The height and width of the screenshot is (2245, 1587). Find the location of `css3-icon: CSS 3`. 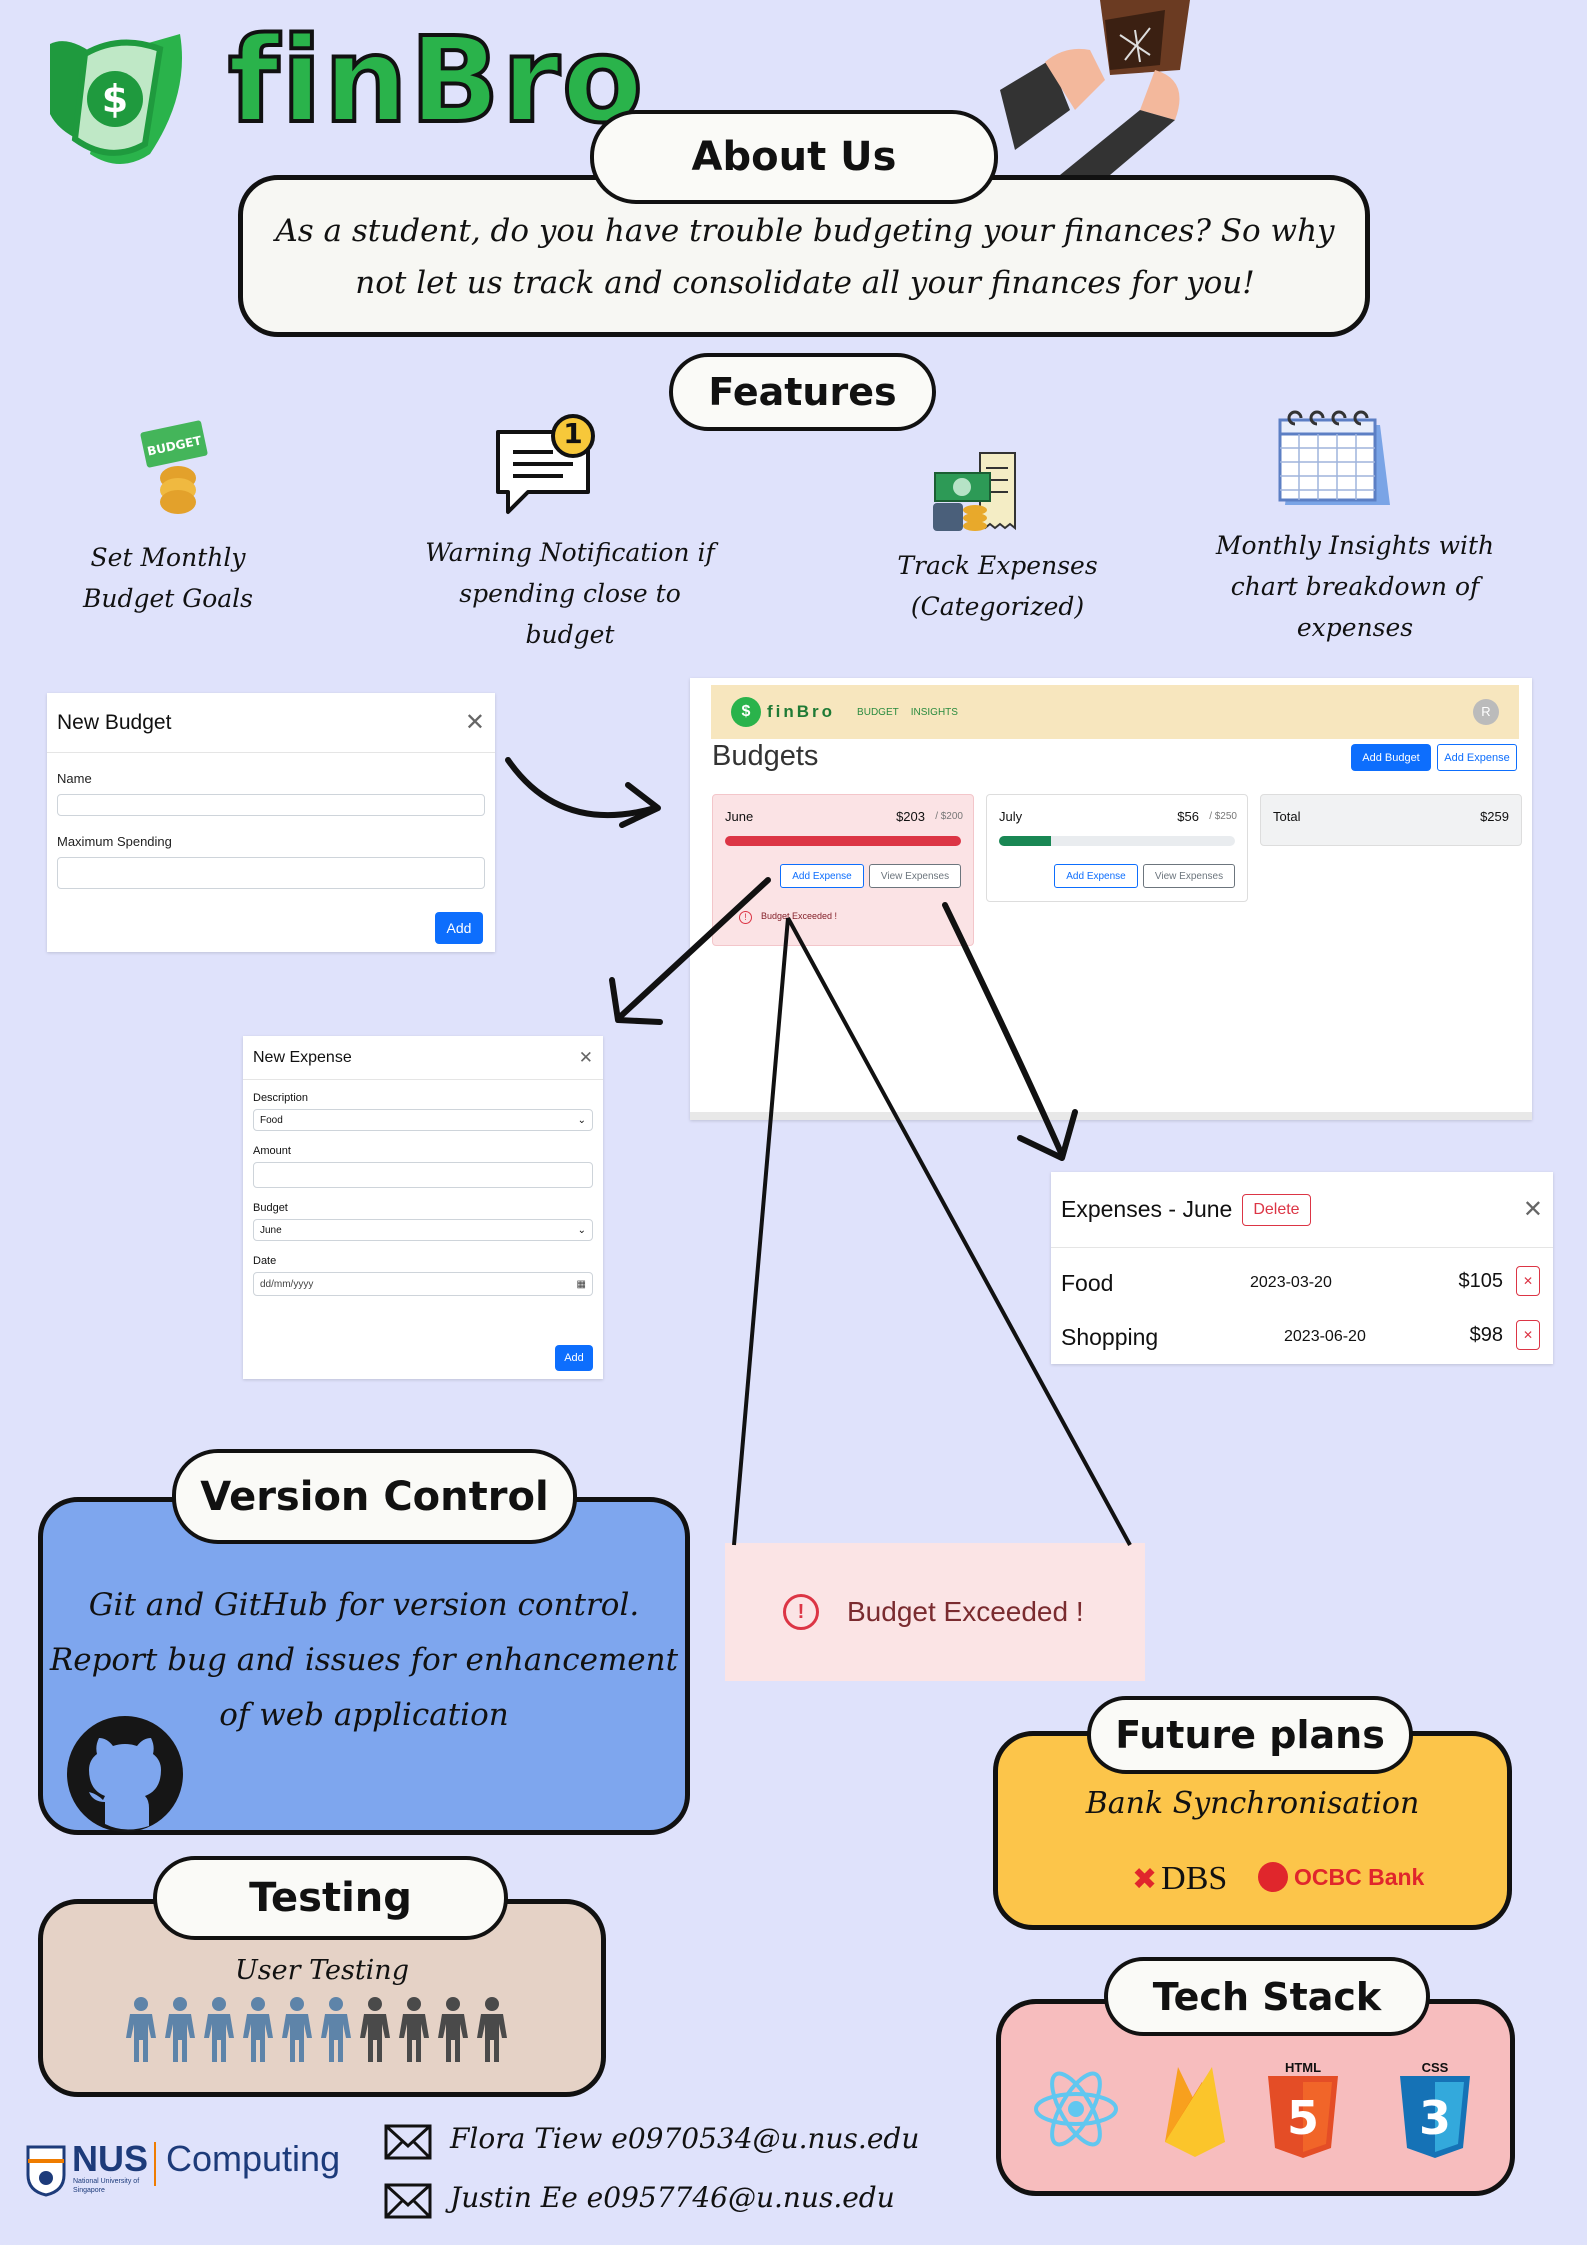

css3-icon: CSS 3 is located at coordinates (1435, 2110).